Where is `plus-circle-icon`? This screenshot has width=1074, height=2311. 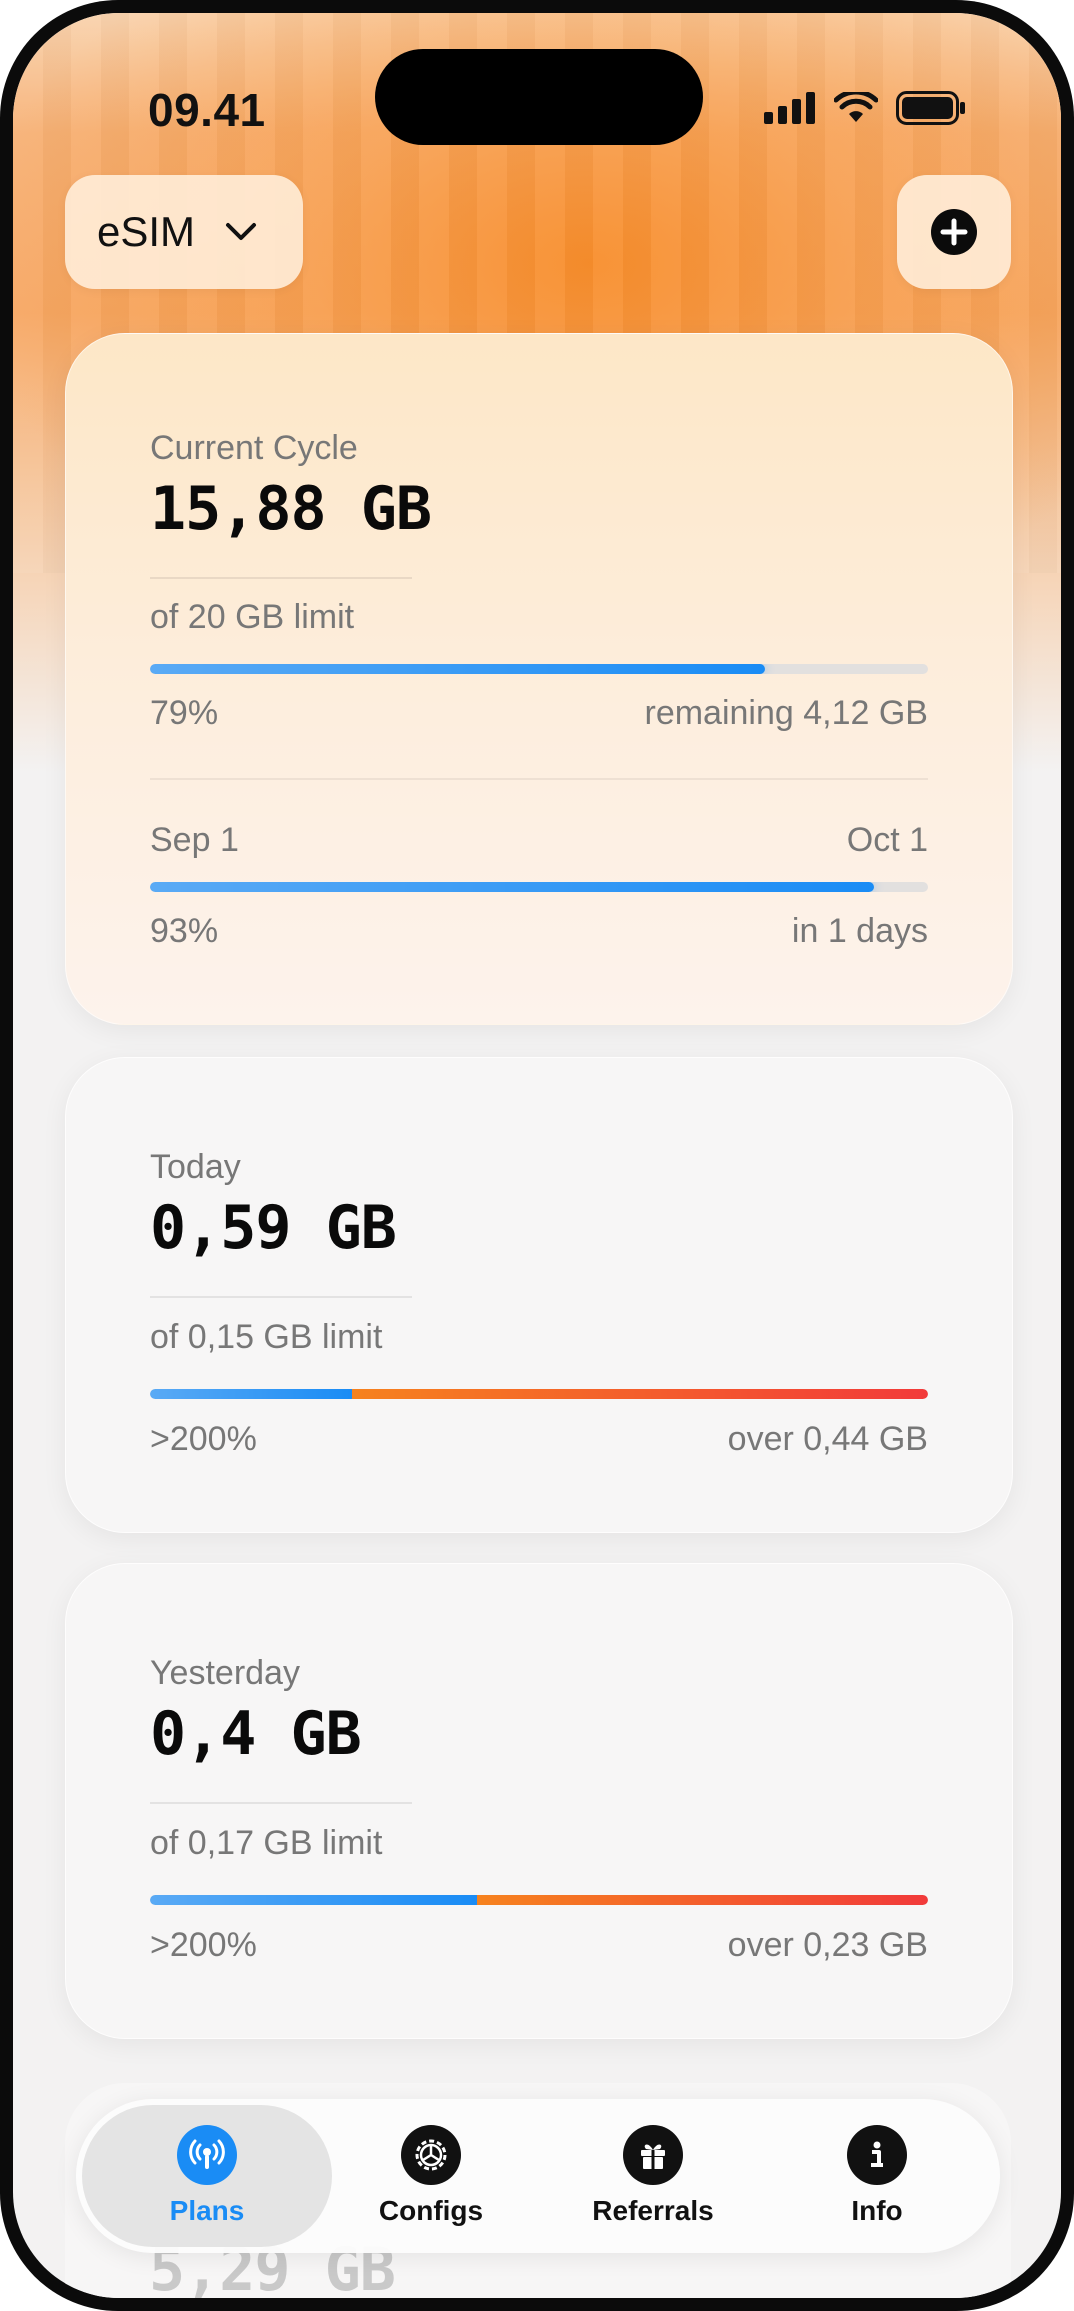
plus-circle-icon is located at coordinates (954, 232).